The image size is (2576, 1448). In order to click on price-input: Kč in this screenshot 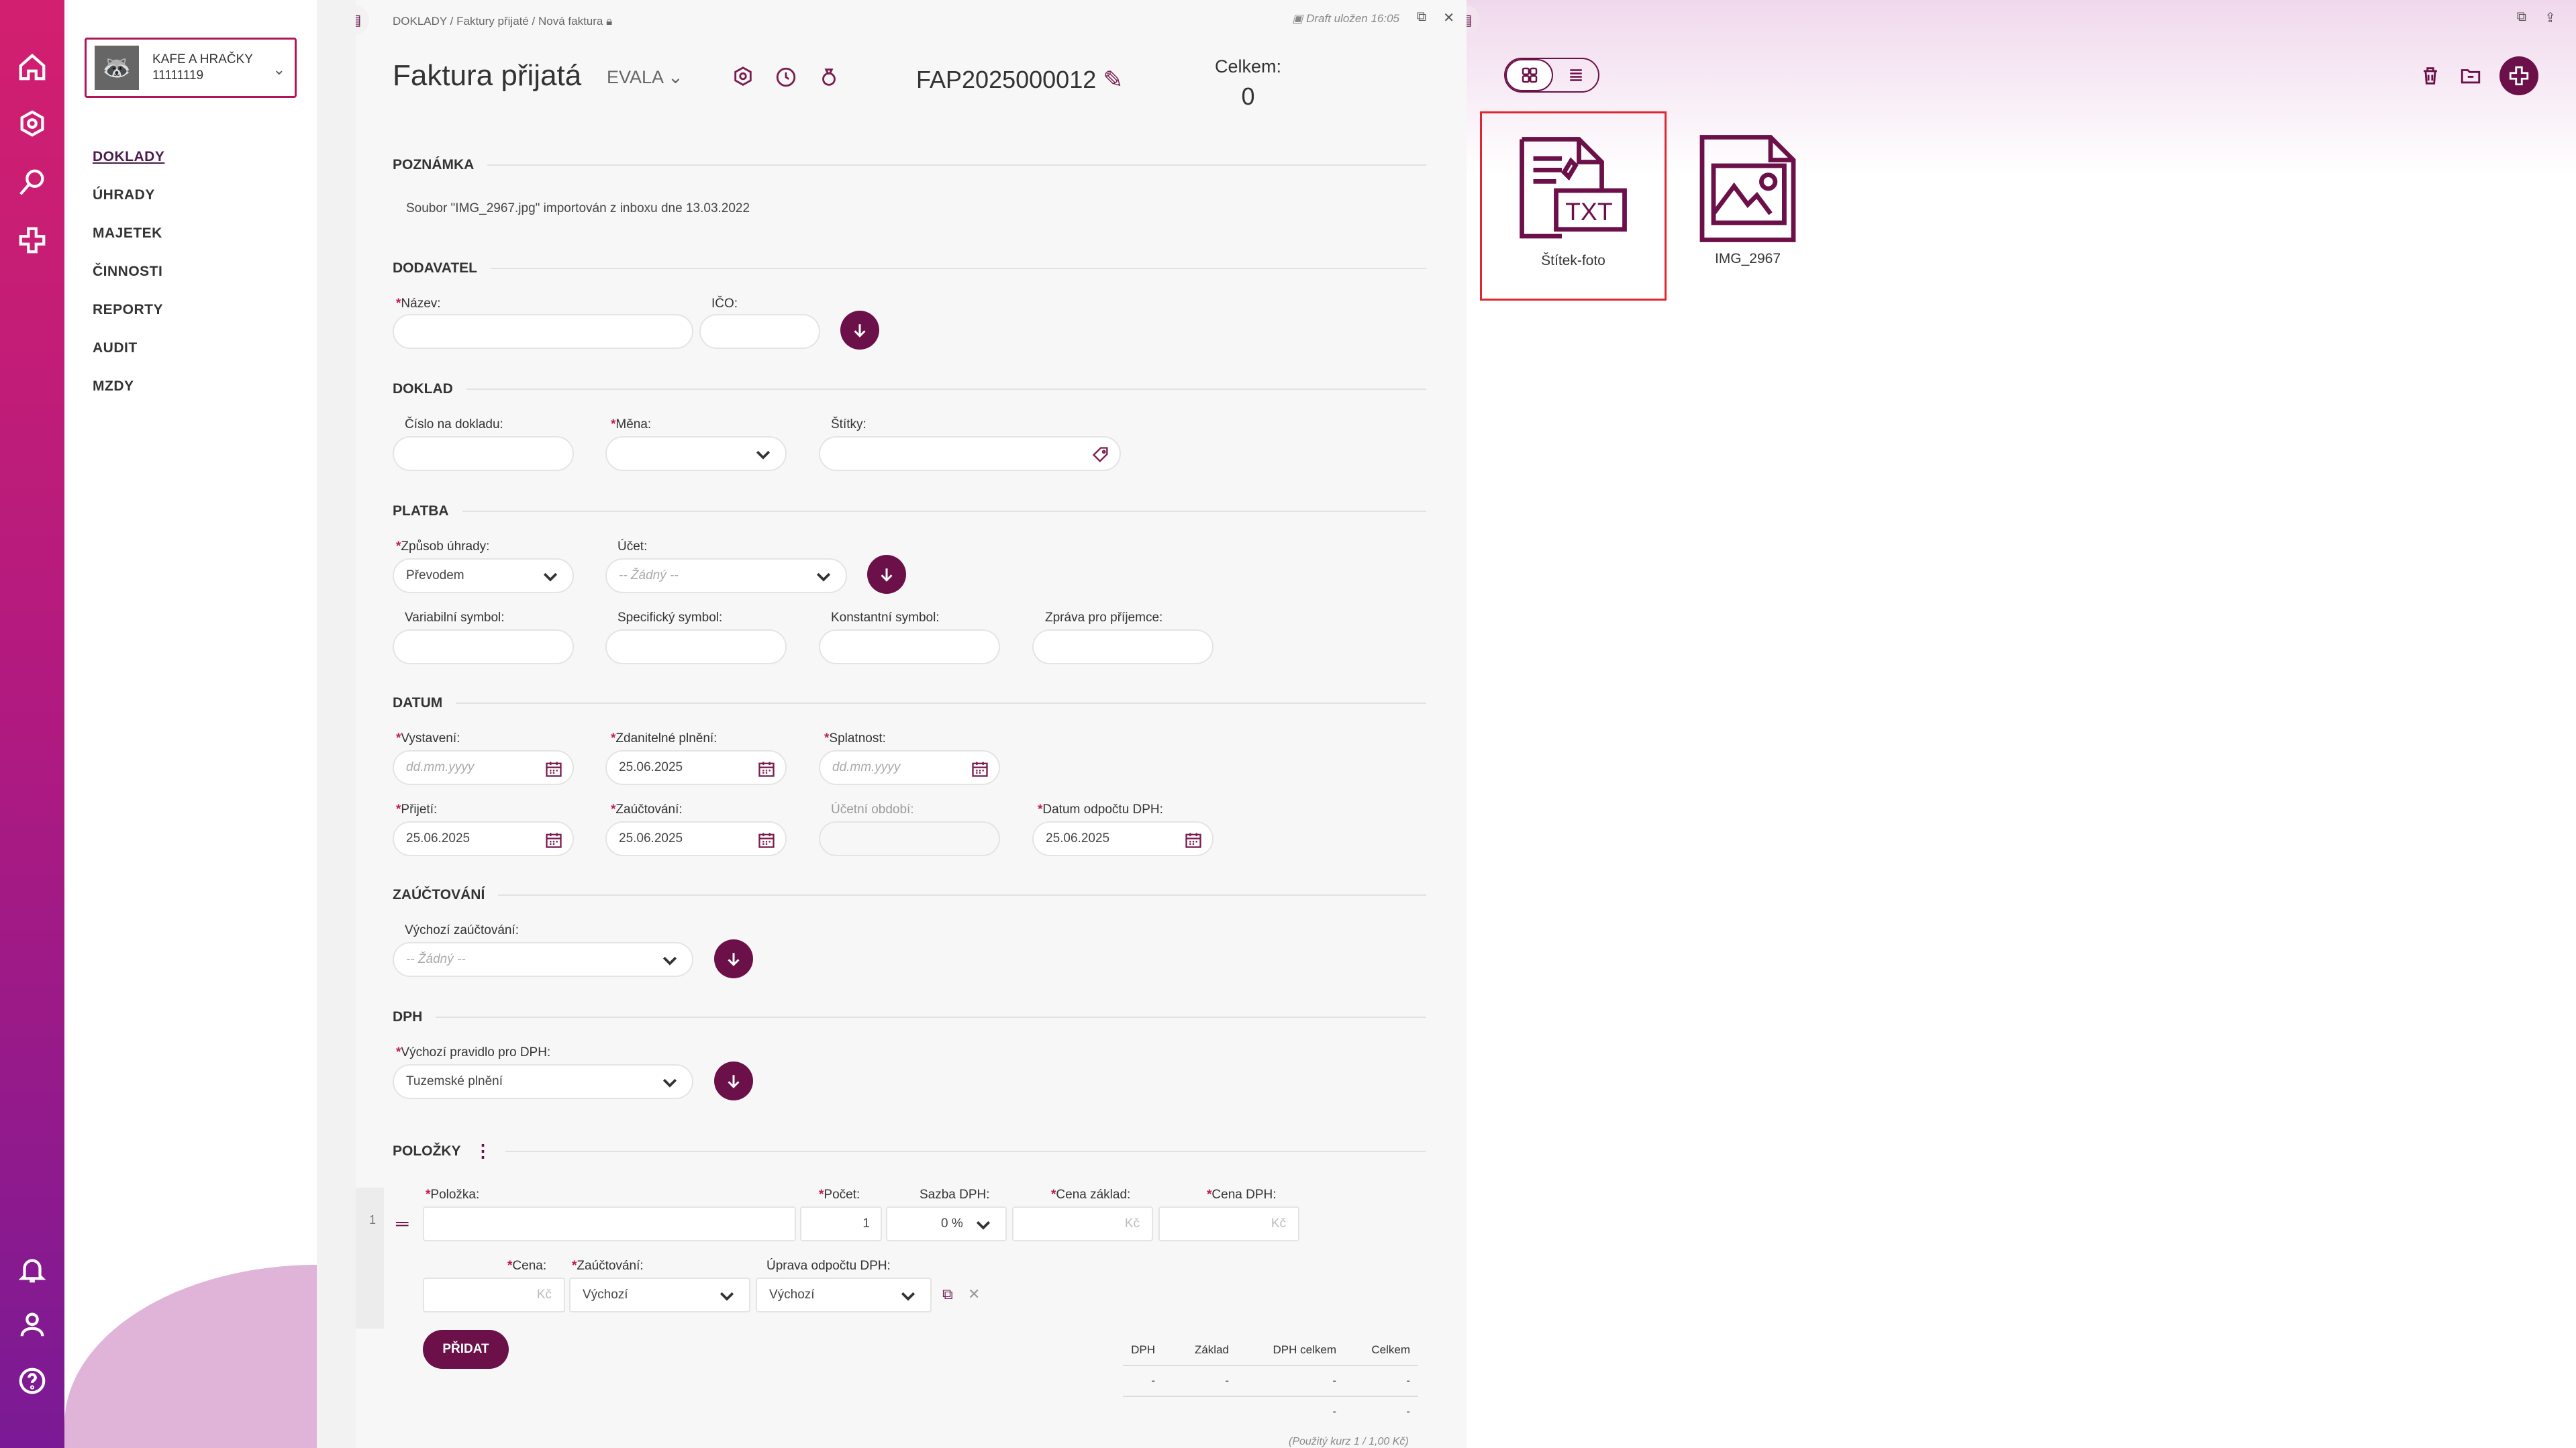, I will do `click(494, 1295)`.